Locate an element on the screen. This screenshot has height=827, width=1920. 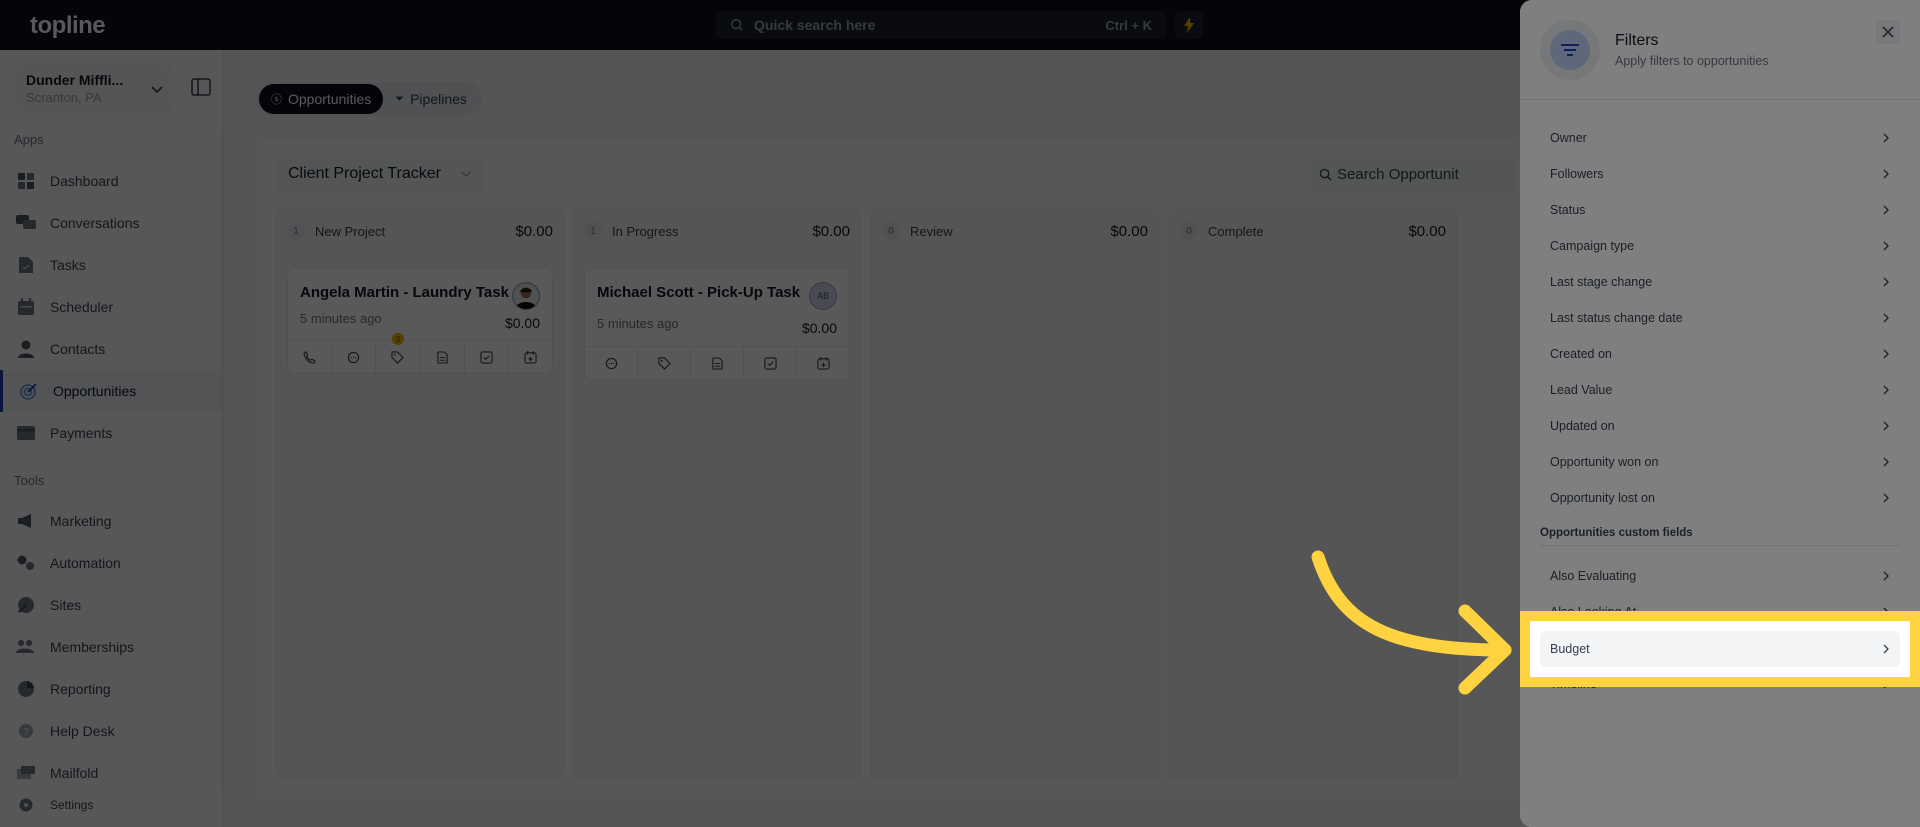
filter-icon is located at coordinates (1570, 50).